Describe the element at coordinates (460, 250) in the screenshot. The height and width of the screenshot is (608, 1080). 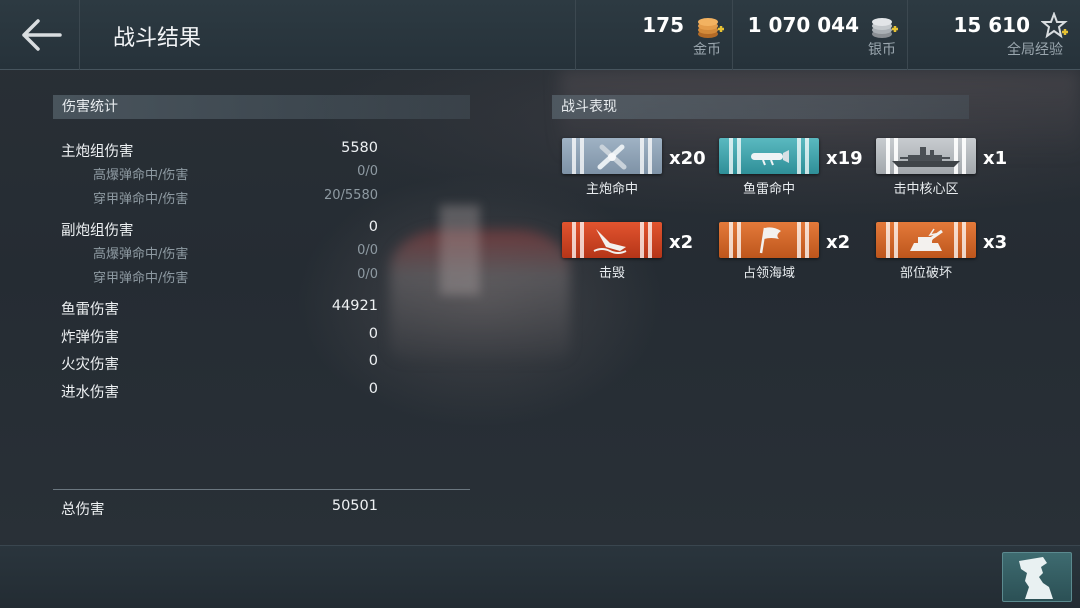
I see `background-ship-tower` at that location.